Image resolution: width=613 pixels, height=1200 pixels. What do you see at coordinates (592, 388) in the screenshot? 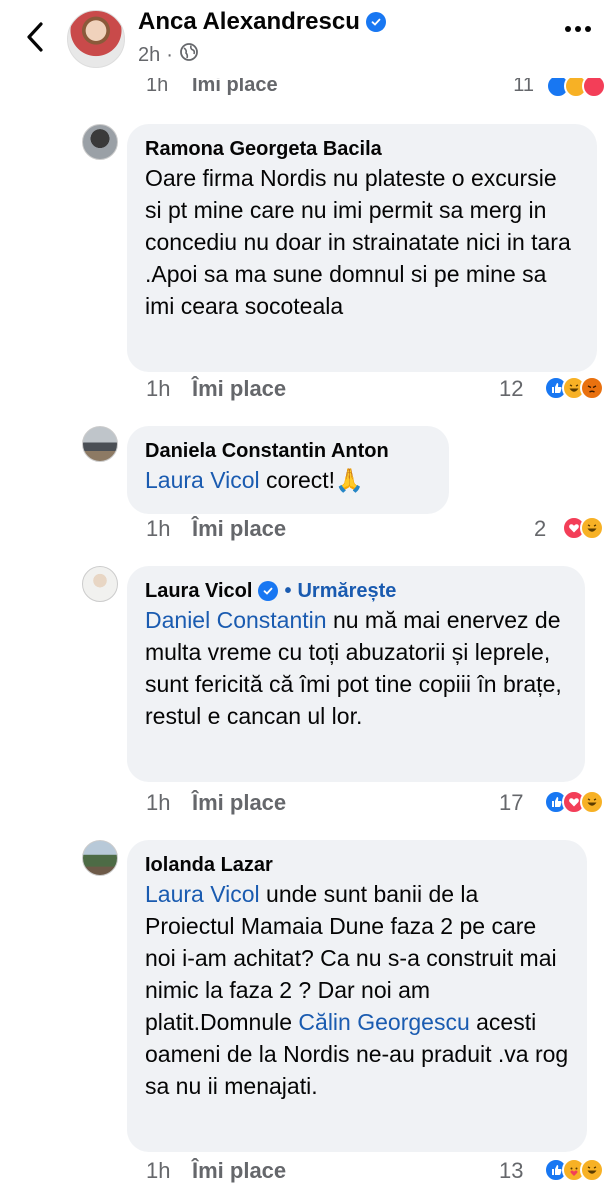
I see `angry-reaction-icon` at bounding box center [592, 388].